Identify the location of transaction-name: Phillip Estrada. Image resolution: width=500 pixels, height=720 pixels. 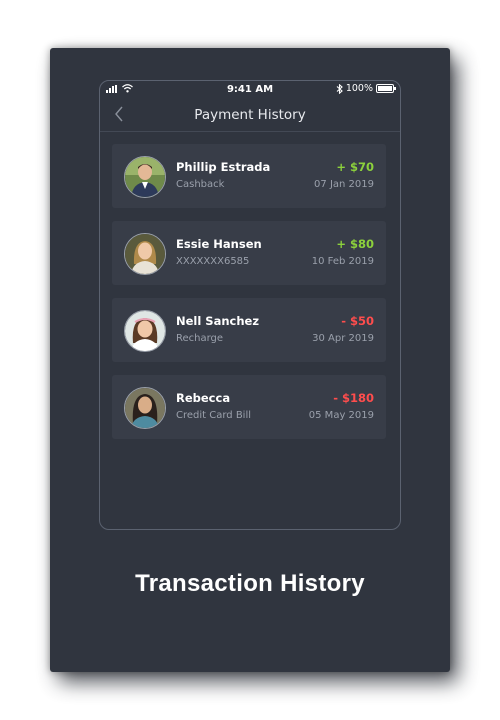
(223, 167).